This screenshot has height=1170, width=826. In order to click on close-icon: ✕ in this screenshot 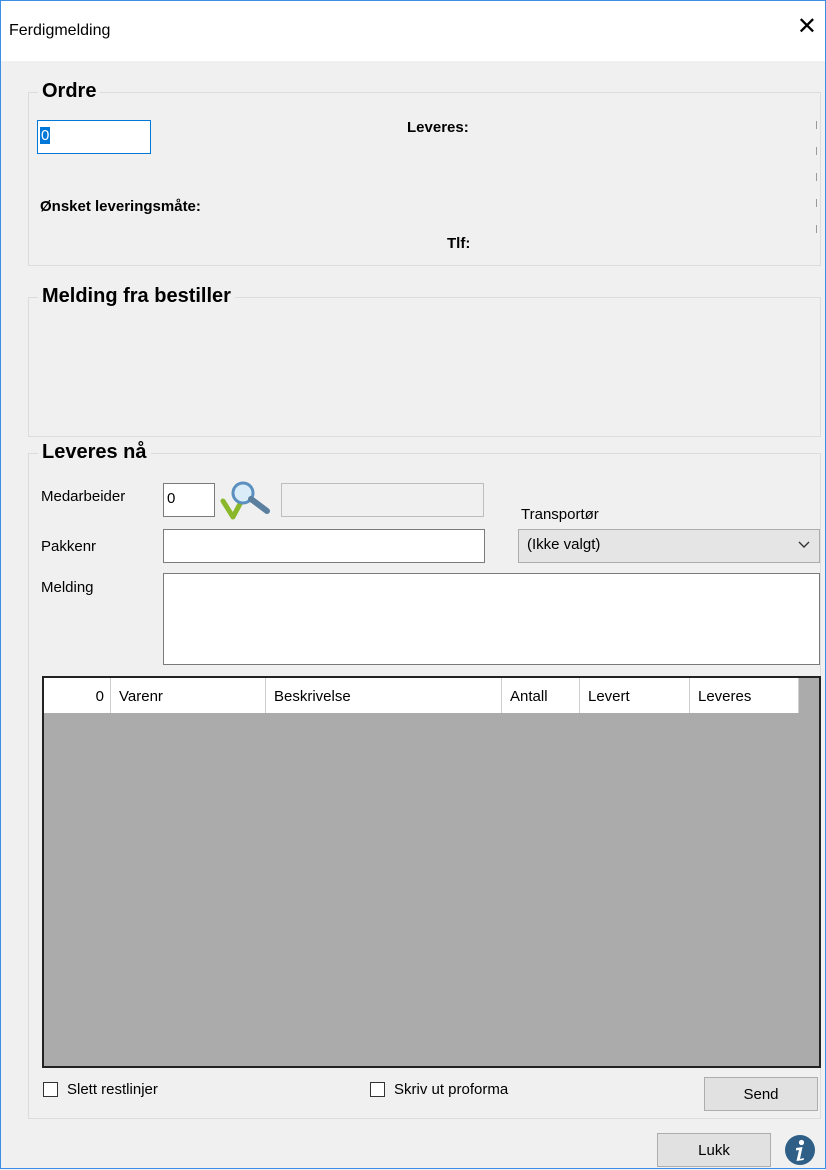, I will do `click(807, 27)`.